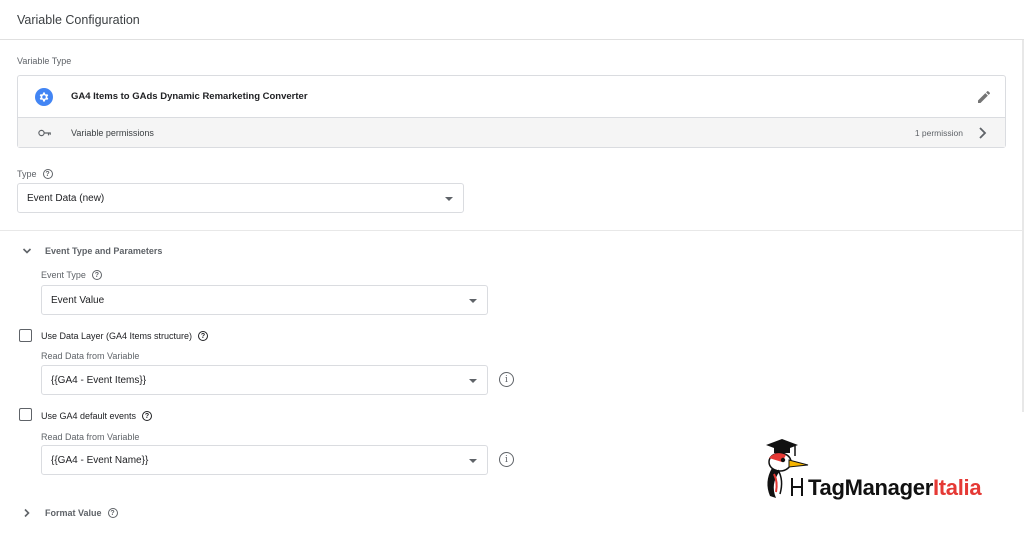 Image resolution: width=1024 pixels, height=535 pixels. Describe the element at coordinates (100, 460) in the screenshot. I see `read-variable-value: {{GA4 - Event Name}}` at that location.